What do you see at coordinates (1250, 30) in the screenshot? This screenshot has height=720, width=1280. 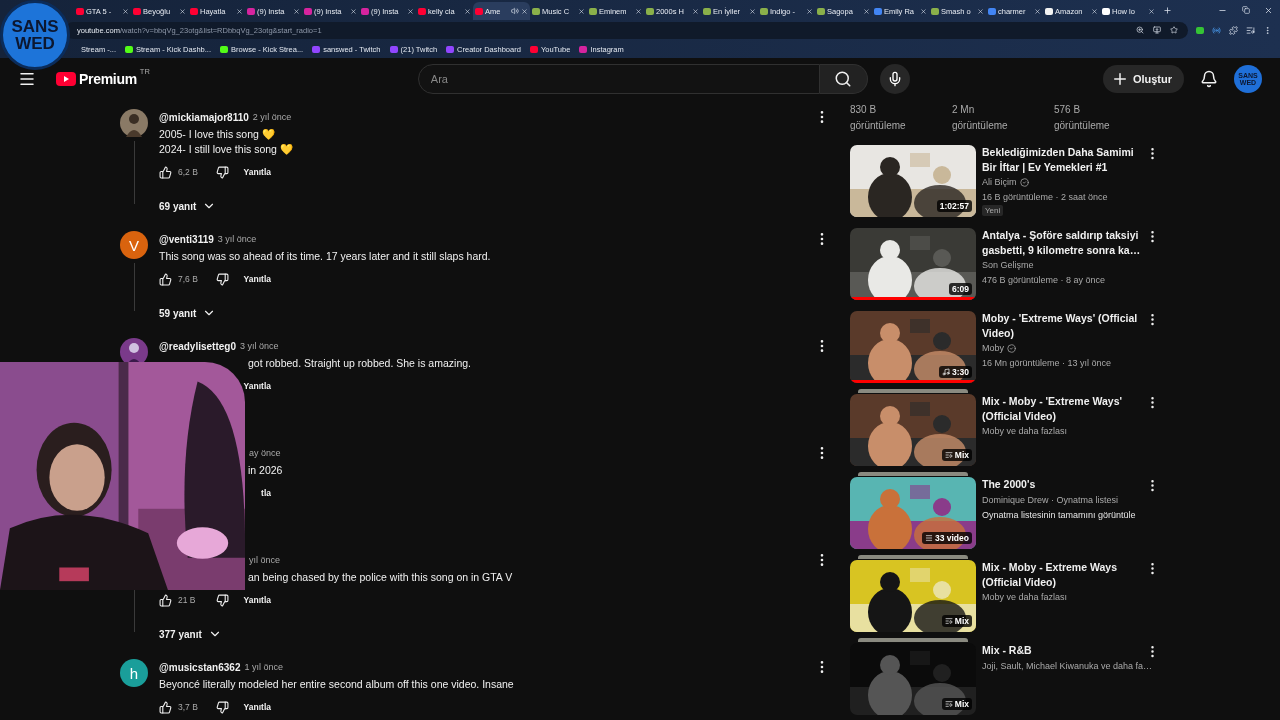 I see `media-icon` at bounding box center [1250, 30].